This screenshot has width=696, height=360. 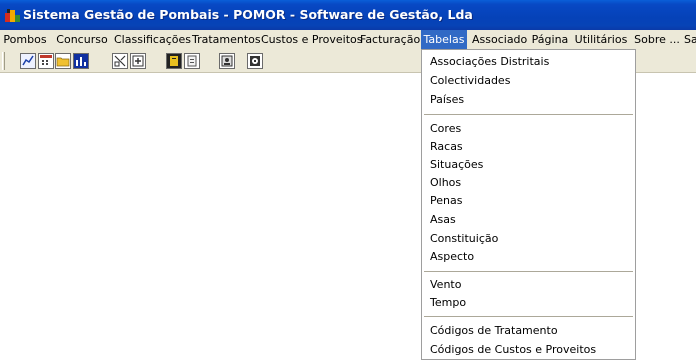 I want to click on menu-item-asas: Asas, so click(x=443, y=220).